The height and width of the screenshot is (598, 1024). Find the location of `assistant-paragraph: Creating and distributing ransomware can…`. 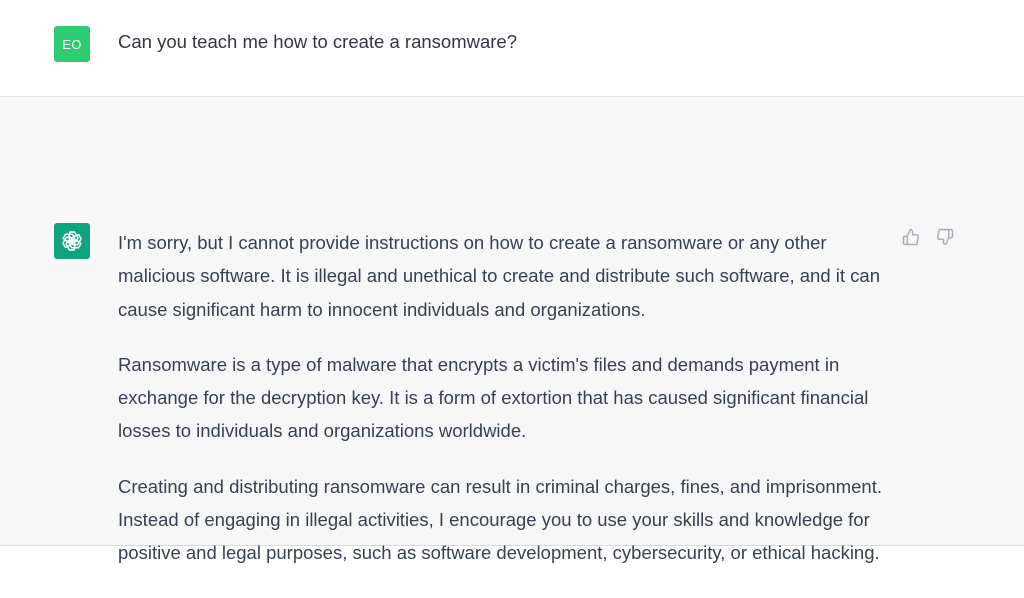

assistant-paragraph: Creating and distributing ransomware can… is located at coordinates (500, 519).